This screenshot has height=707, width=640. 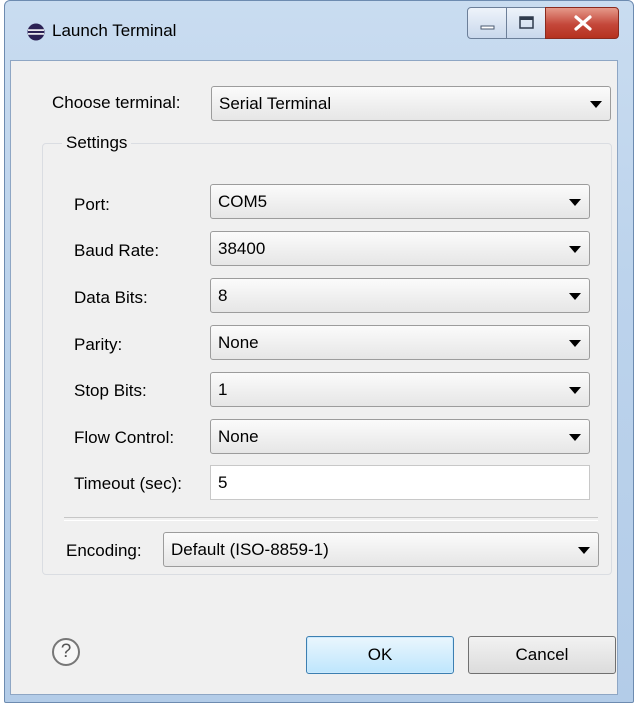 What do you see at coordinates (111, 297) in the screenshot?
I see `data-bits-label: Data Bits:` at bounding box center [111, 297].